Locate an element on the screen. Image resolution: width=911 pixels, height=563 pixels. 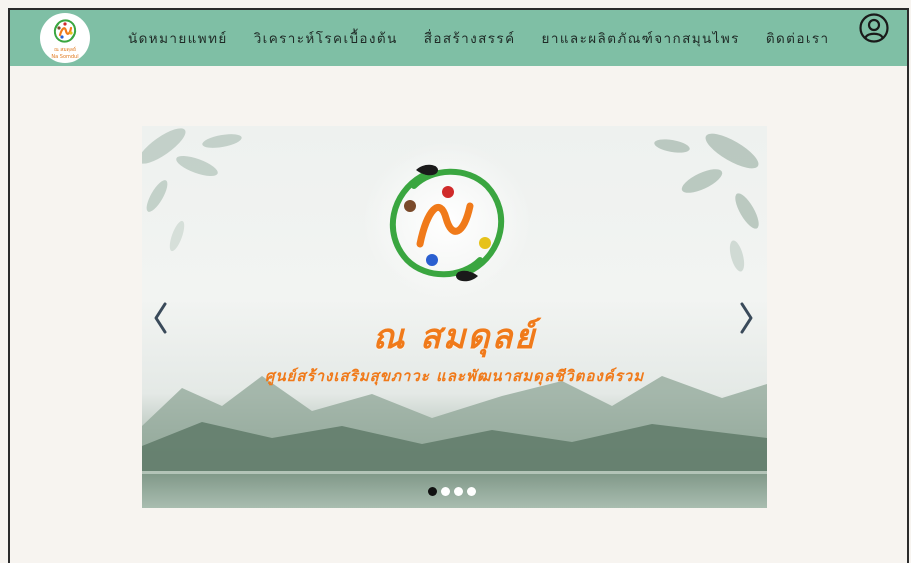
logo-caption-latin: Na Somdul is located at coordinates (65, 57).